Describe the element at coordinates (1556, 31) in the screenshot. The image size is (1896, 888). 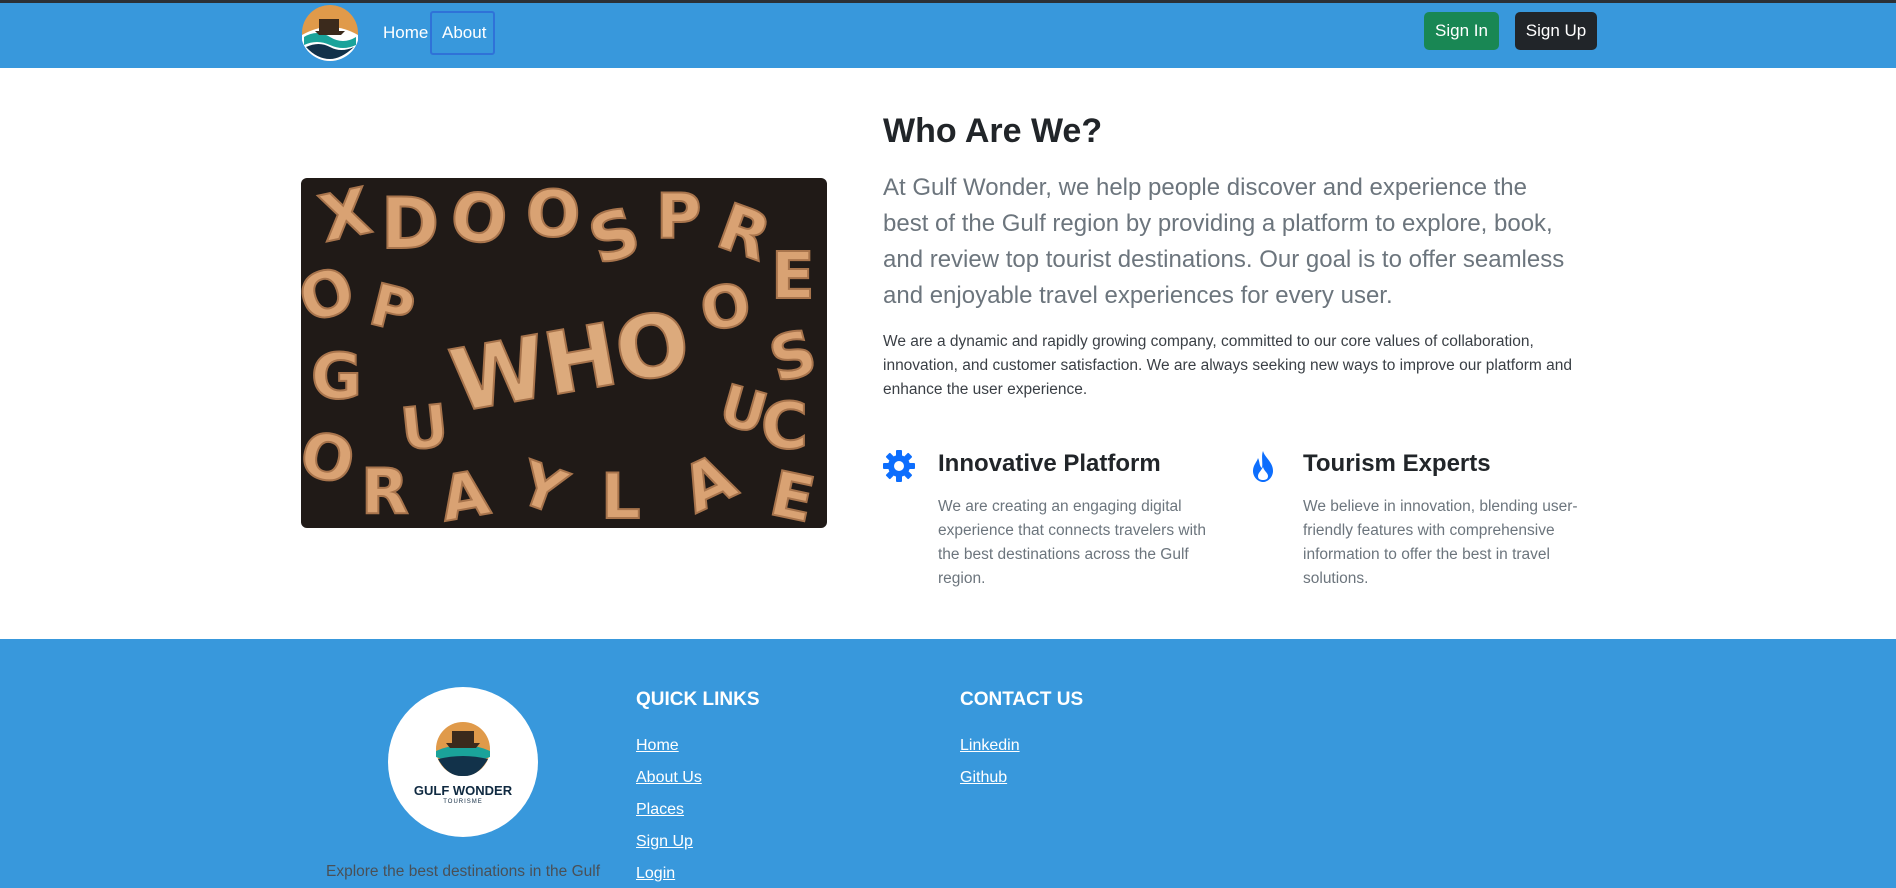
I see `sign-up-button: Sign Up` at that location.